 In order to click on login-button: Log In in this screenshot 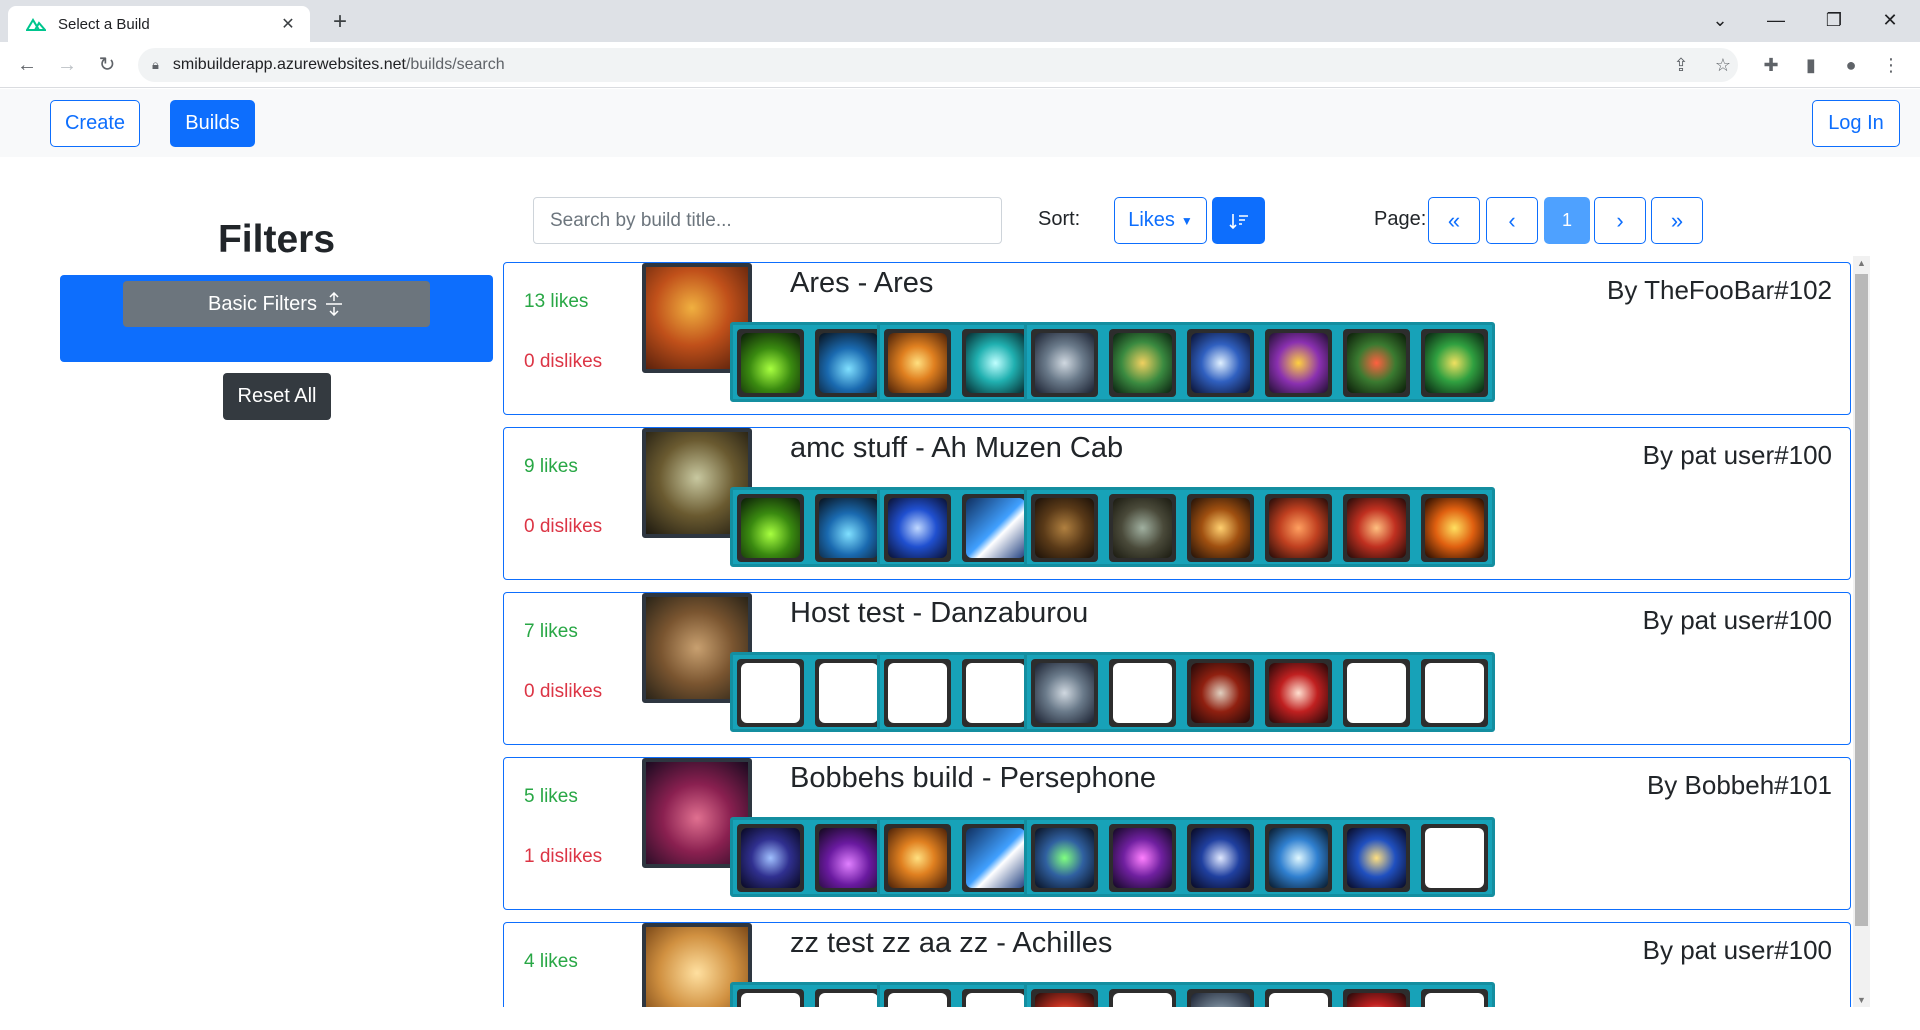, I will do `click(1856, 123)`.